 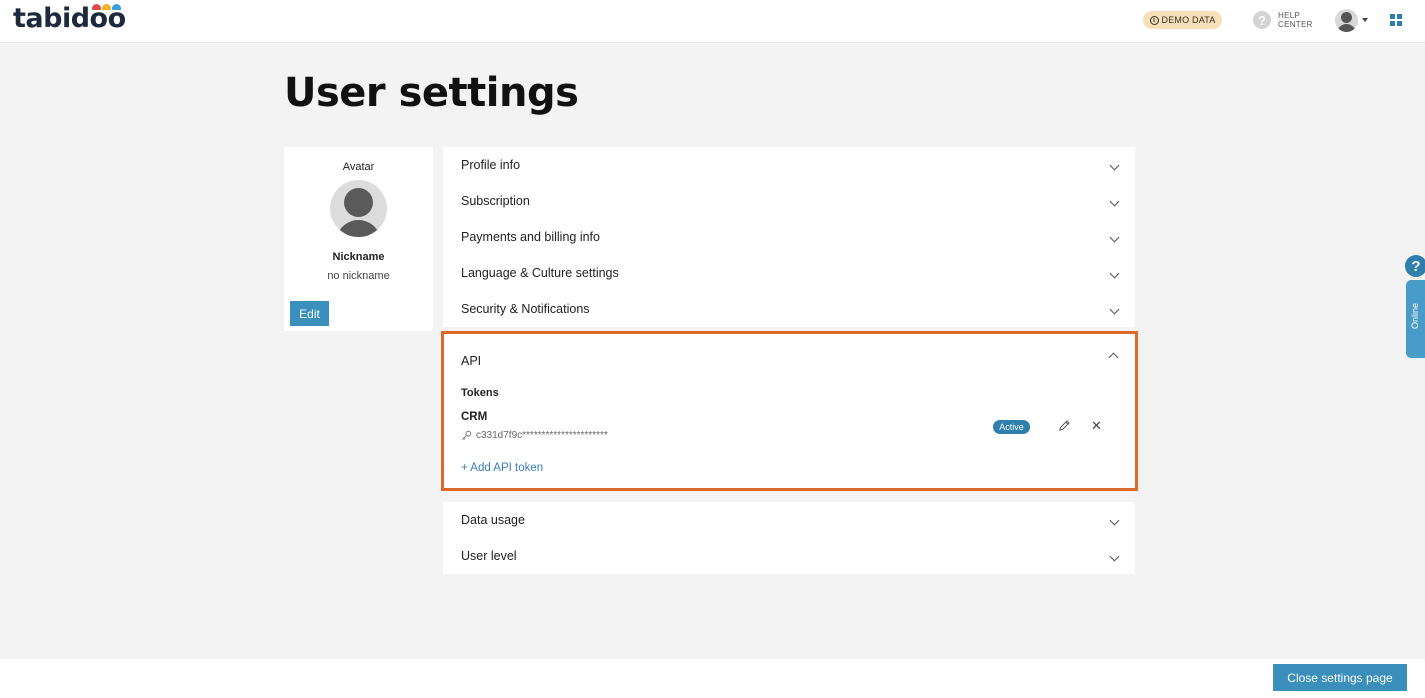 I want to click on page-title: User settings, so click(x=431, y=93).